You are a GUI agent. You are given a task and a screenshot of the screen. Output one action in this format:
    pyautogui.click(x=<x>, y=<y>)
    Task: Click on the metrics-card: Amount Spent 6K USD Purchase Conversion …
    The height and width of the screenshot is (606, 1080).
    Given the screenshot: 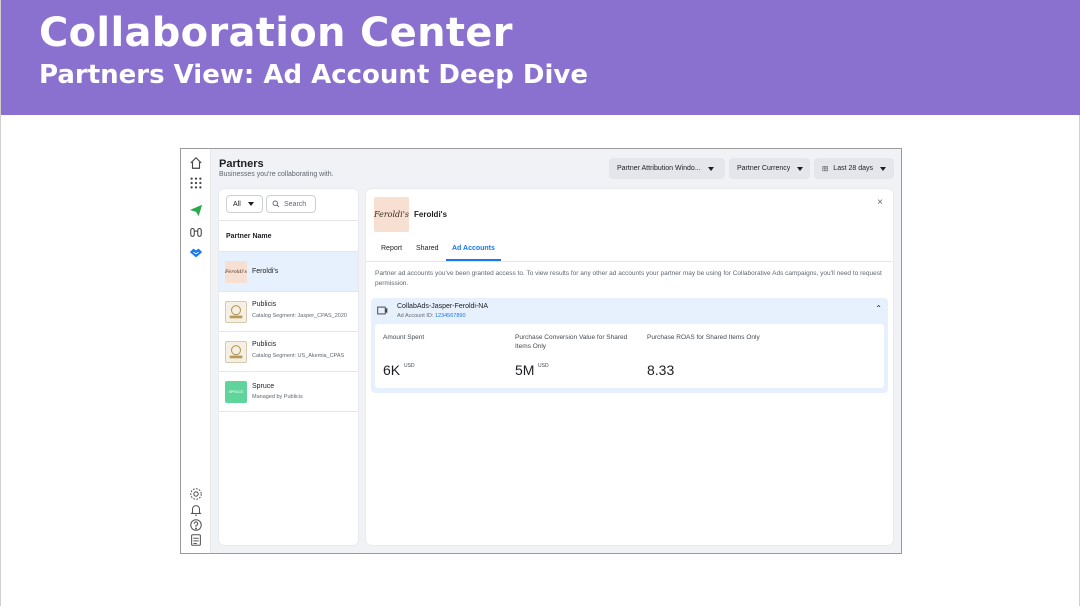 What is the action you would take?
    pyautogui.click(x=629, y=356)
    